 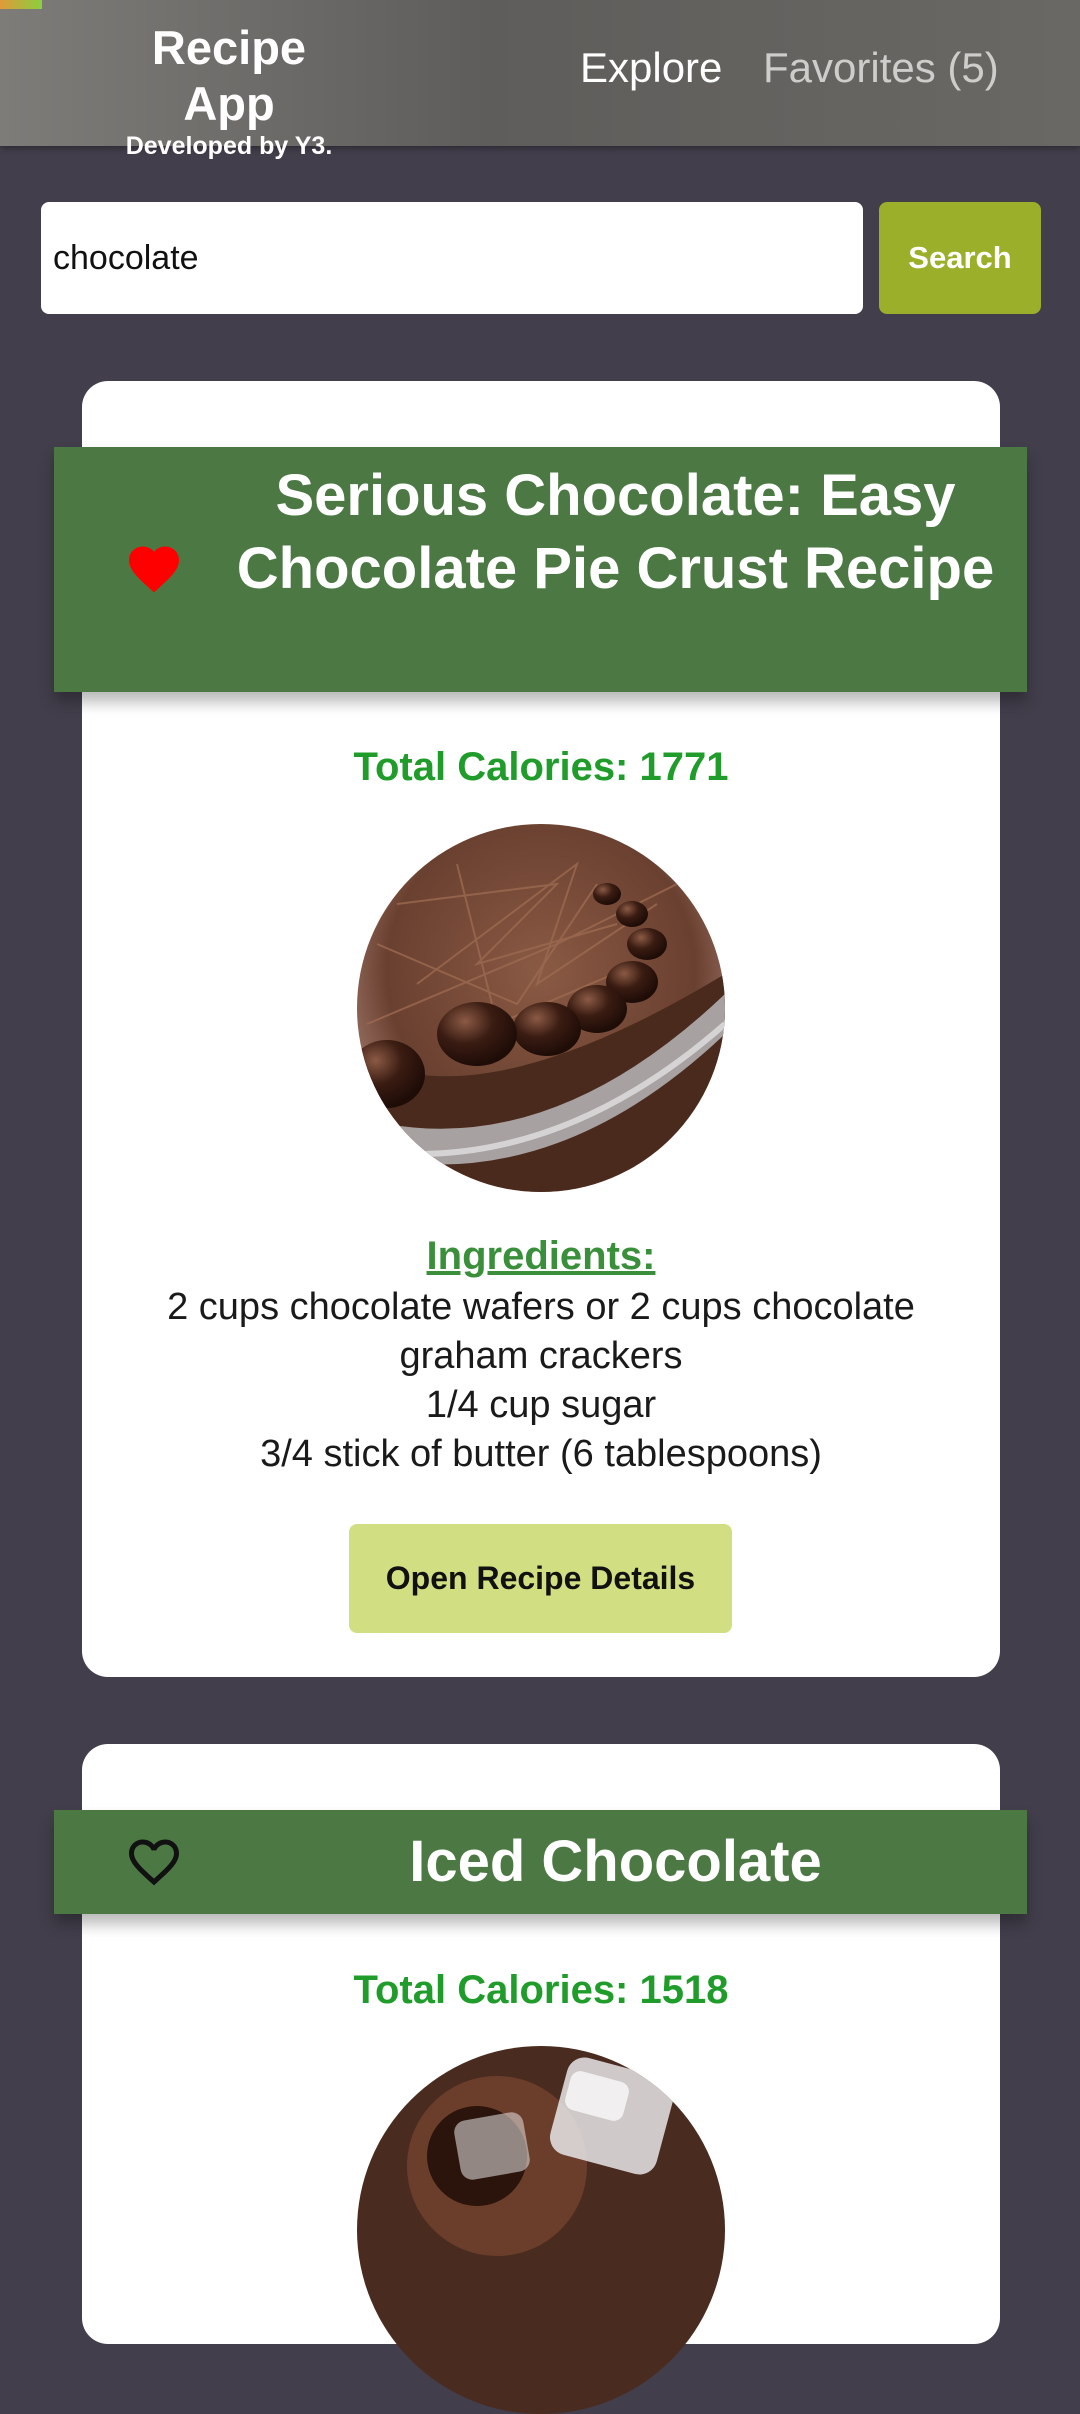 I want to click on app-brand: Recipe App Developed by Y3., so click(x=229, y=90).